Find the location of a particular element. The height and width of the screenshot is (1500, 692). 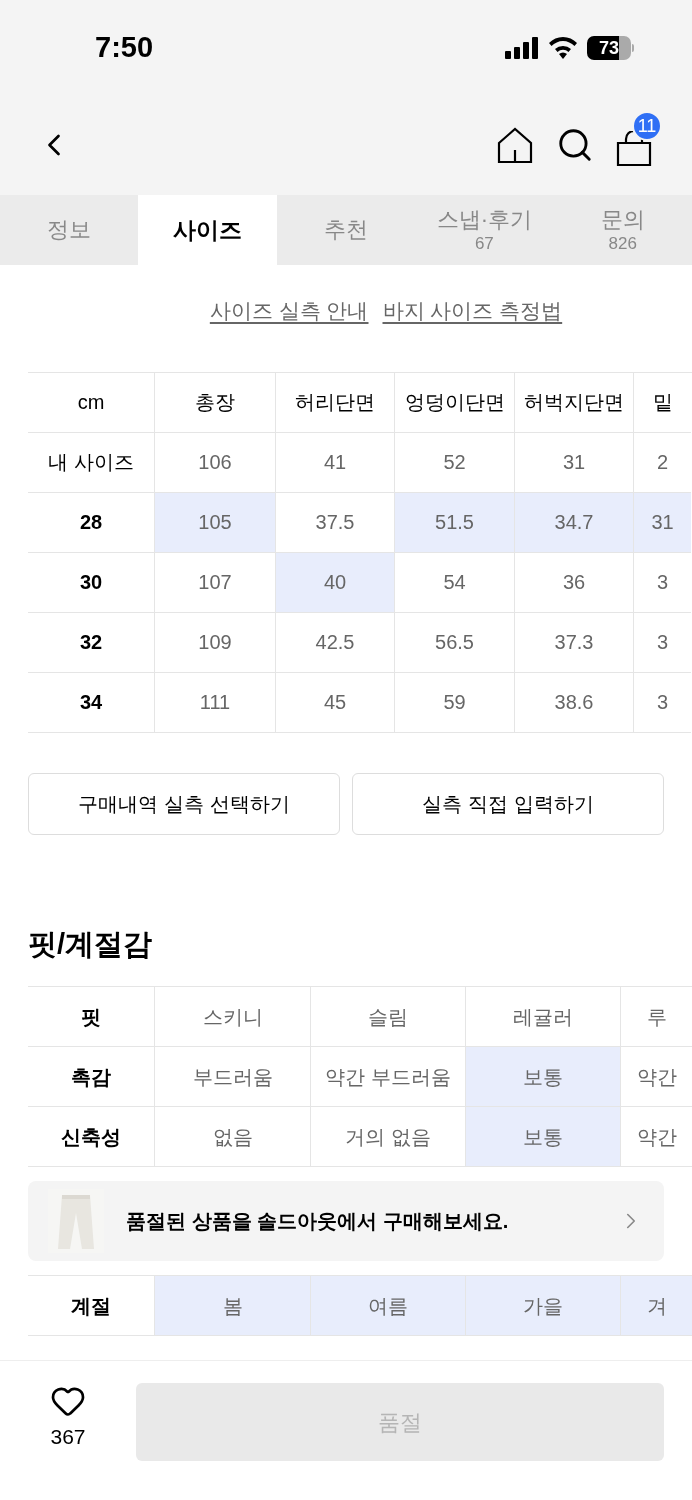

action-button: 실측 직접 입력하기 is located at coordinates (508, 803).